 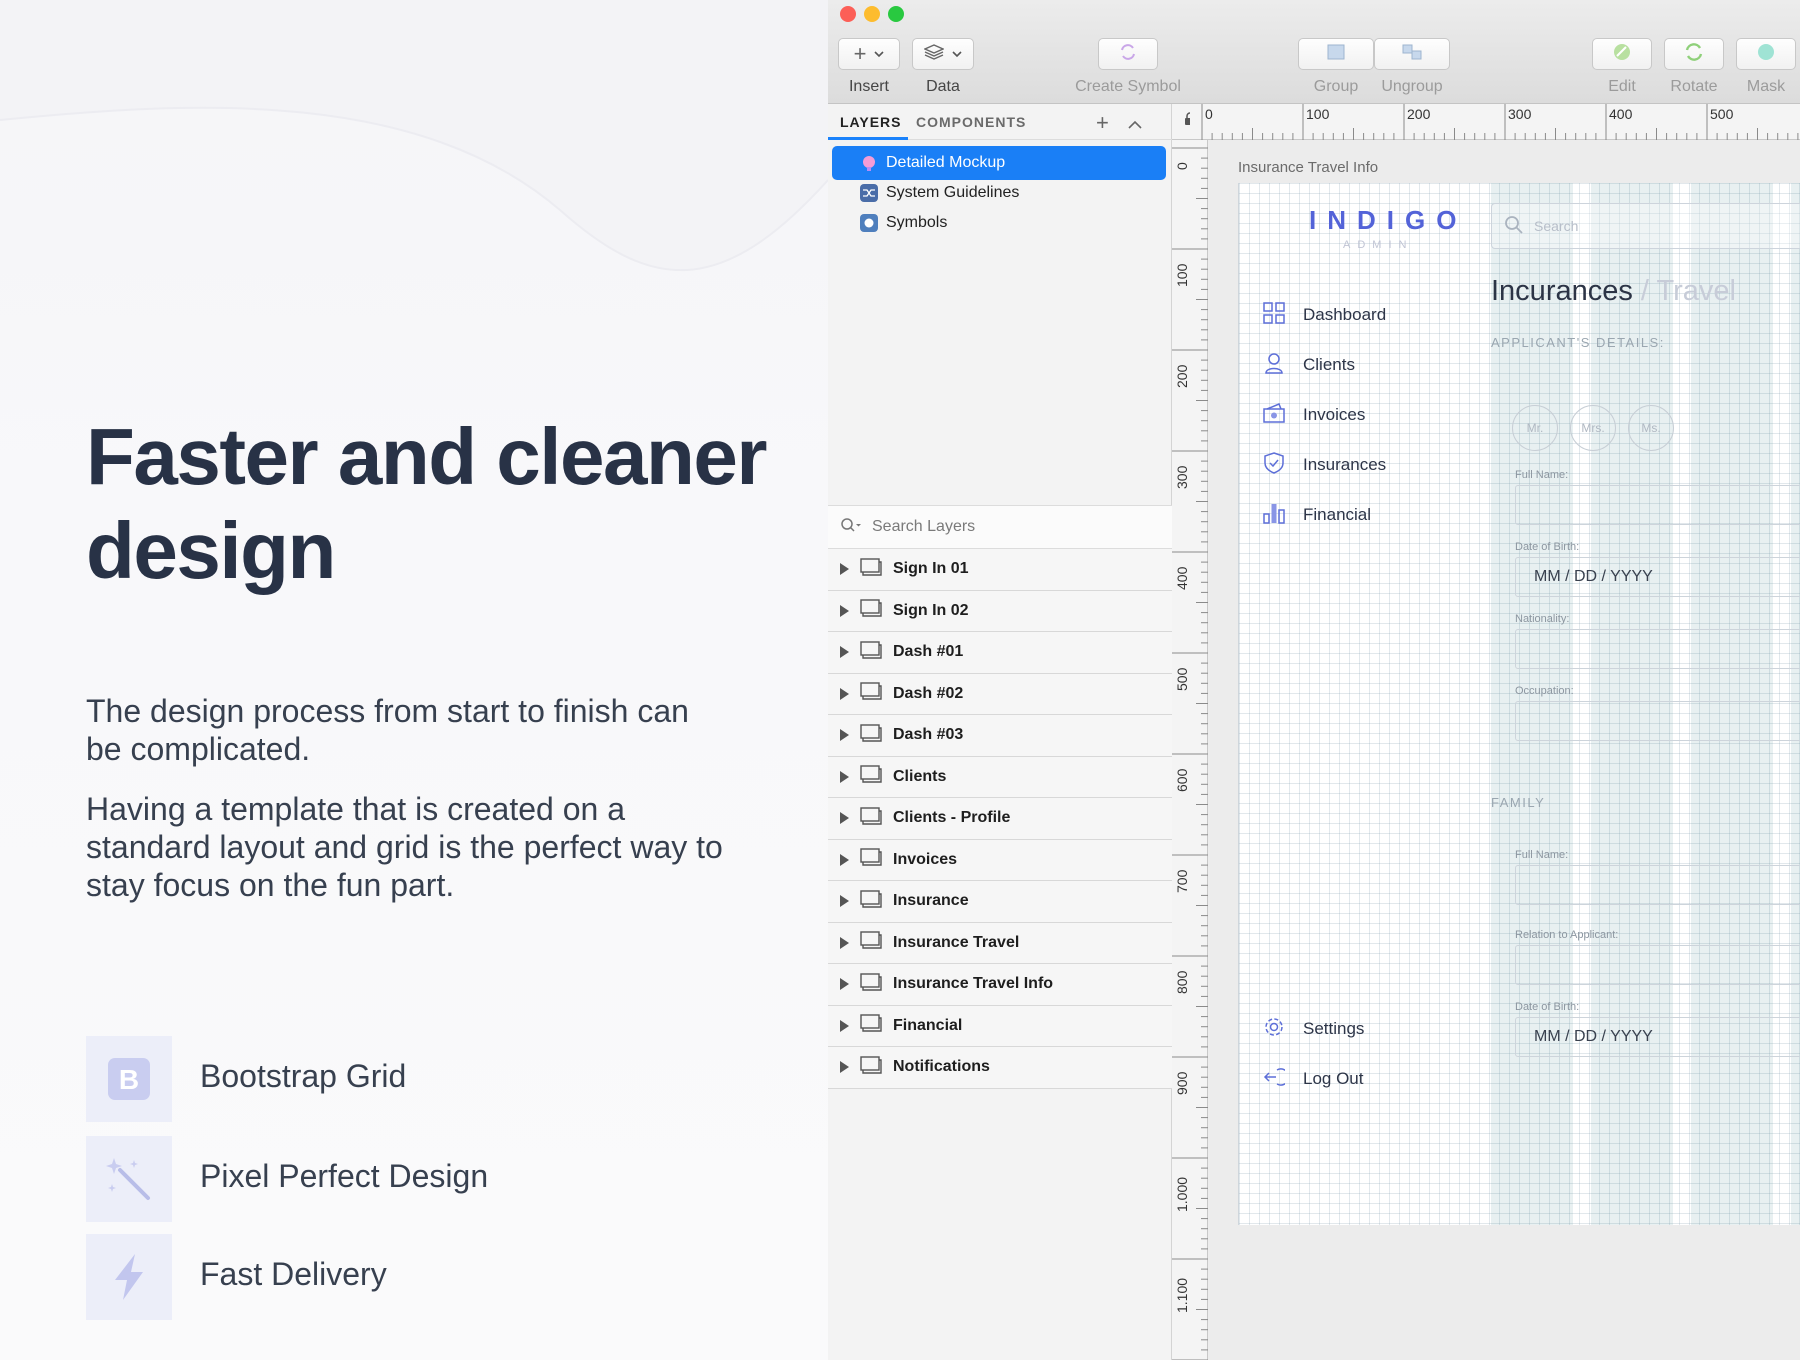 What do you see at coordinates (1657, 965) in the screenshot?
I see `relation-input` at bounding box center [1657, 965].